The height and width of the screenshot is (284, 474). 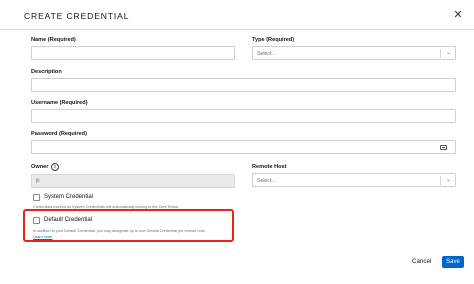 What do you see at coordinates (36, 197) in the screenshot?
I see `system-credential-checkbox` at bounding box center [36, 197].